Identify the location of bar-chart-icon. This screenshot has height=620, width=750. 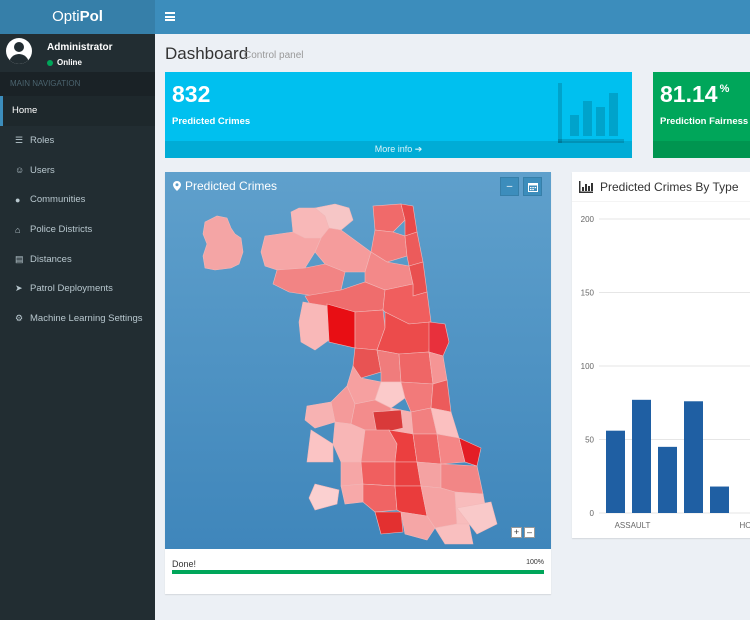
(591, 113).